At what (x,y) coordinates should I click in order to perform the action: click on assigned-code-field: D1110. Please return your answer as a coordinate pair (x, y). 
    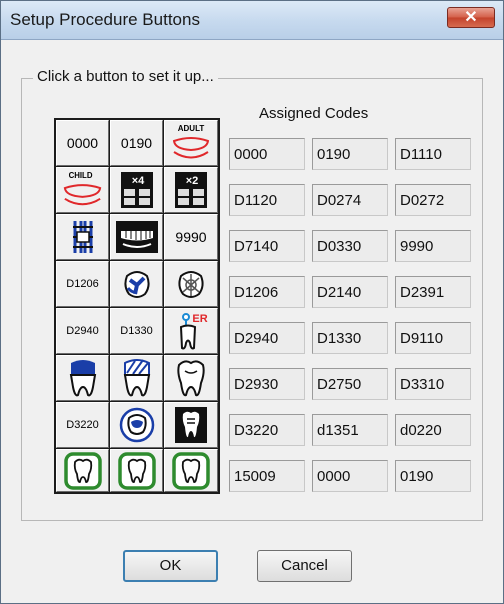
    Looking at the image, I should click on (433, 154).